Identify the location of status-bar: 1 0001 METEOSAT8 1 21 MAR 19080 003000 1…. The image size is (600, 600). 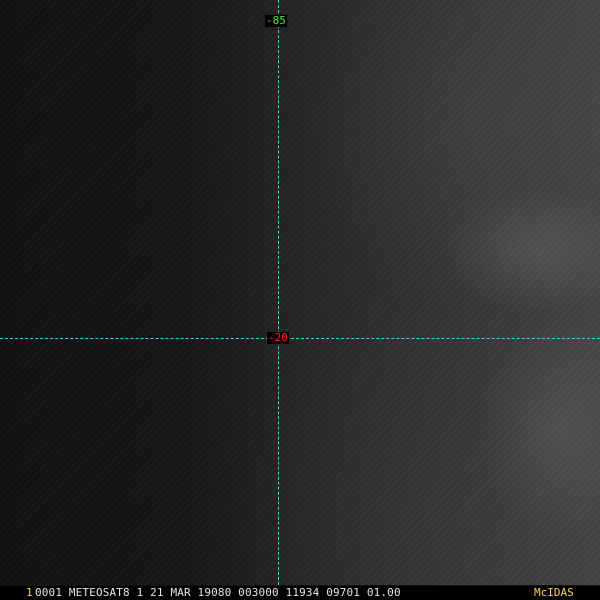
(300, 593).